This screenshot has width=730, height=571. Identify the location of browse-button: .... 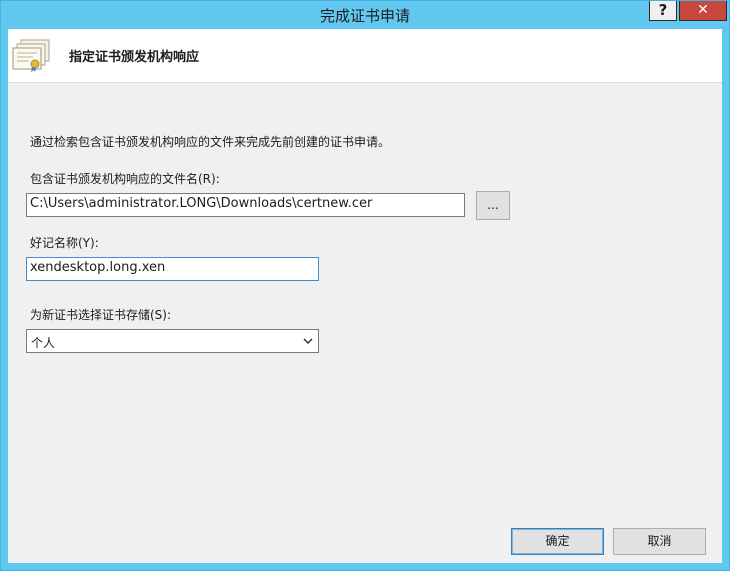
(493, 205).